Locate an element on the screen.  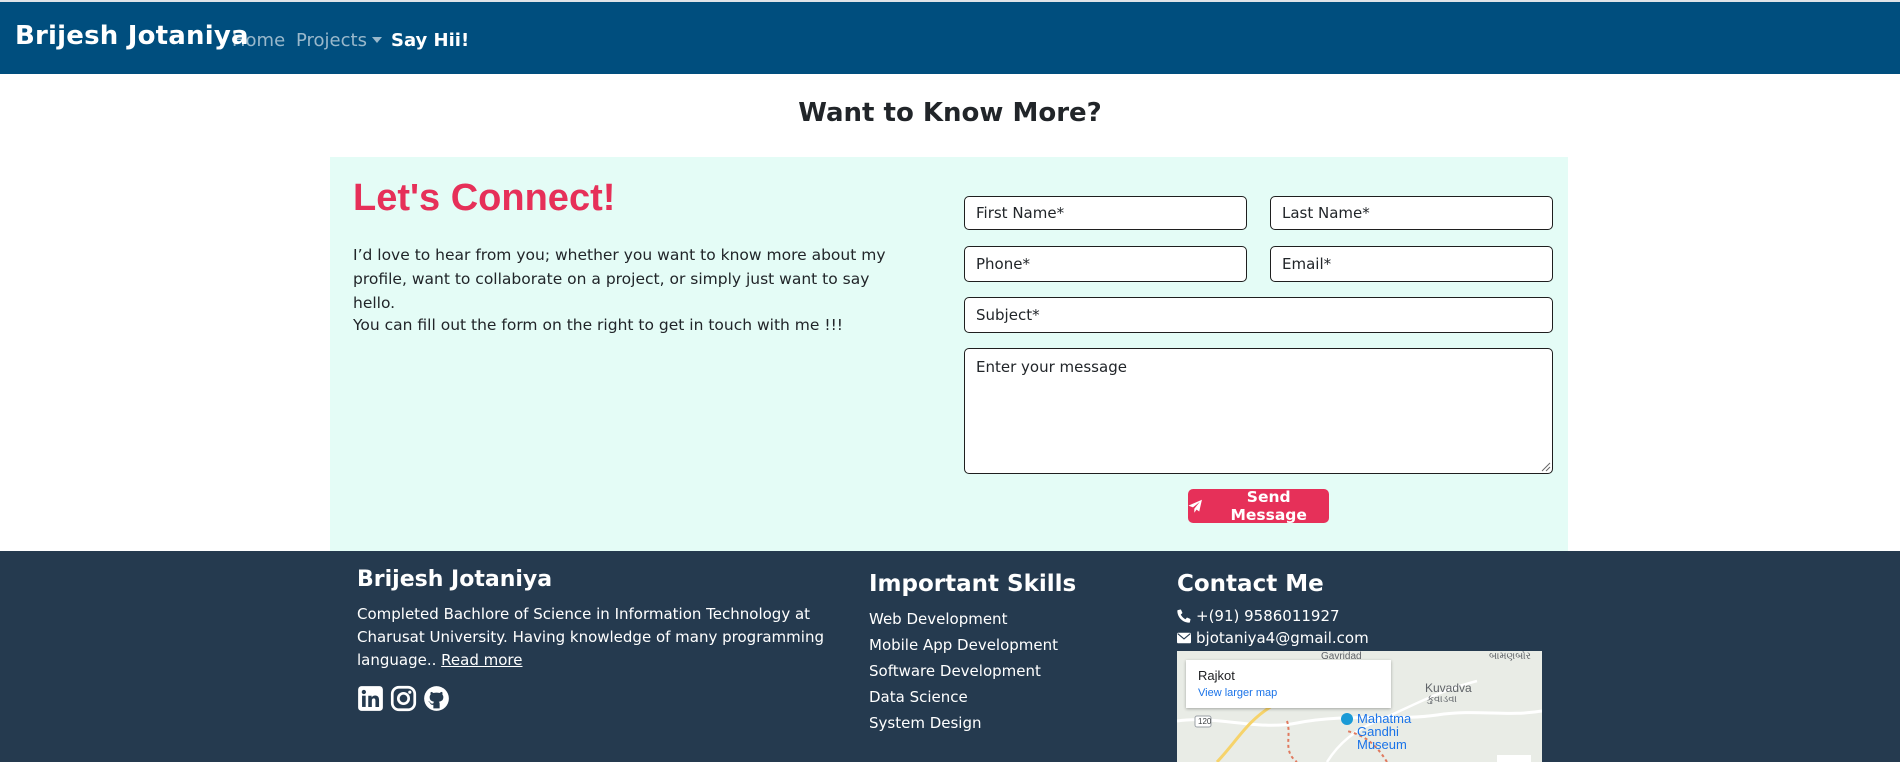
phone-input is located at coordinates (1105, 264).